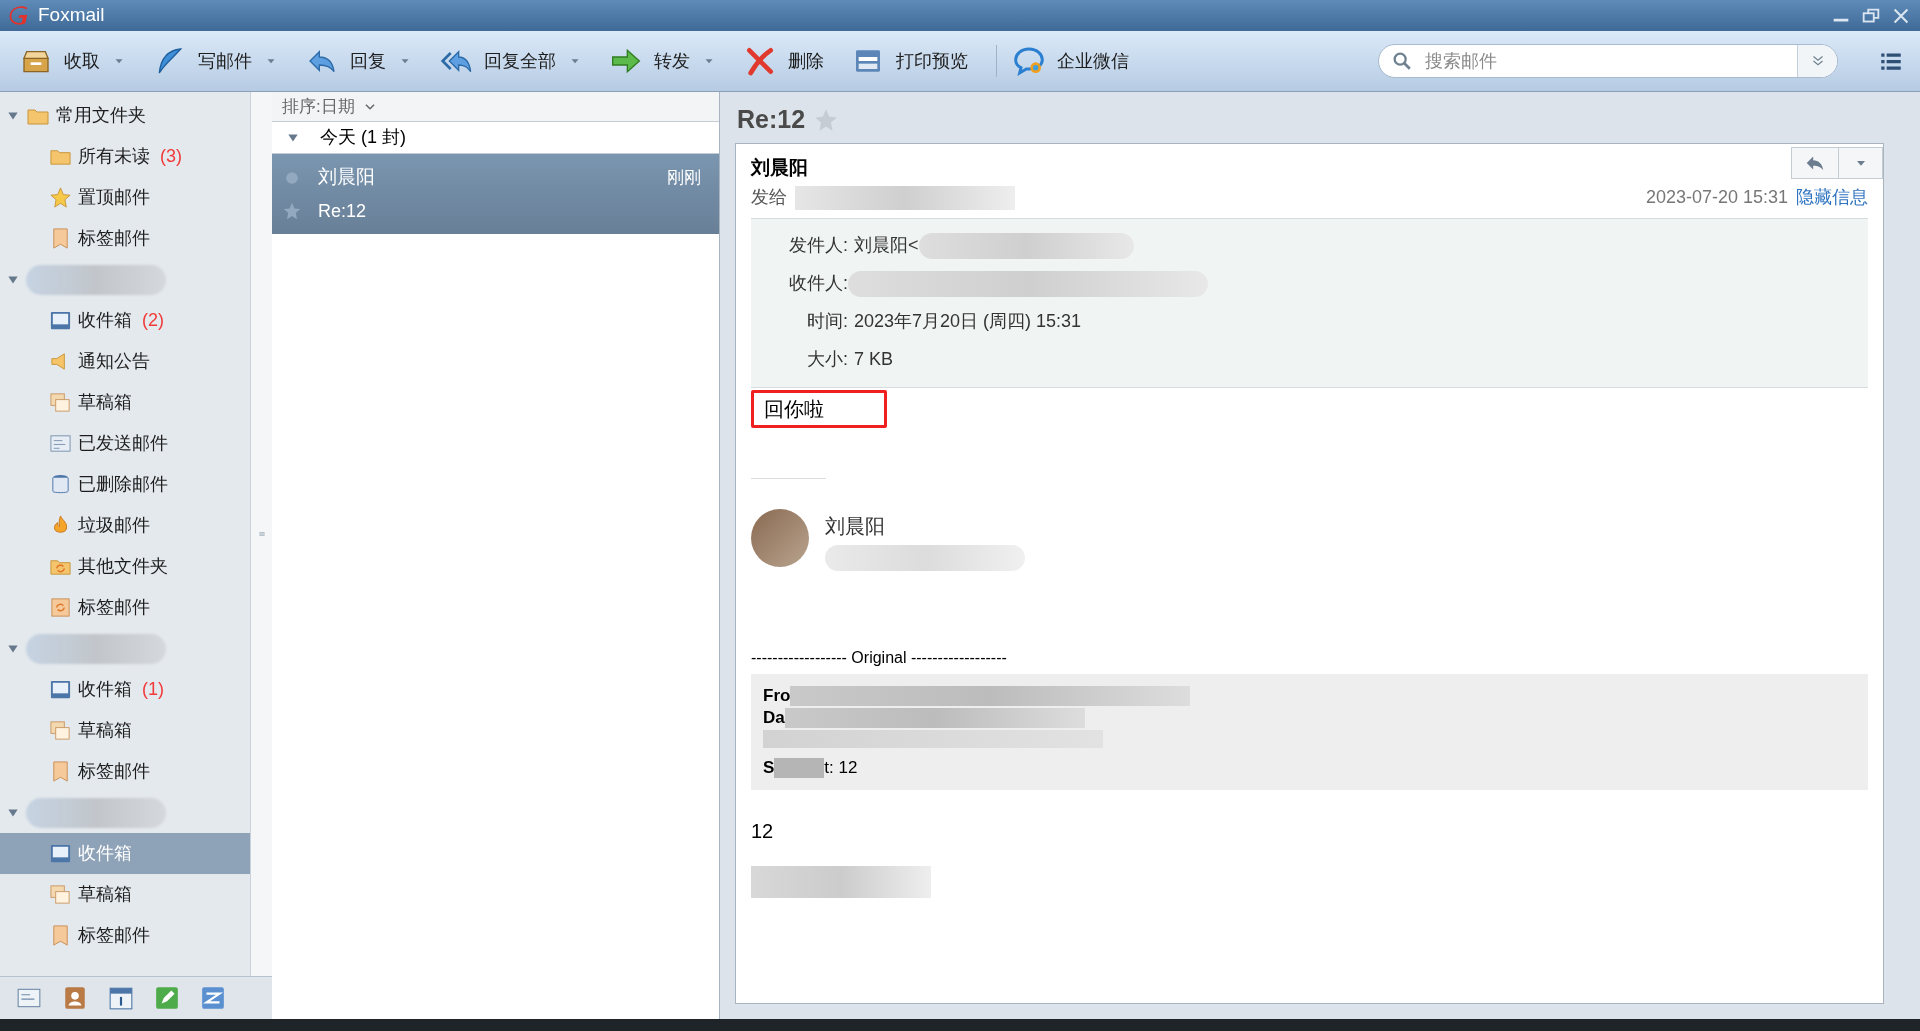  Describe the element at coordinates (879, 657) in the screenshot. I see `original-separator: ------------------ Original ------------------` at that location.